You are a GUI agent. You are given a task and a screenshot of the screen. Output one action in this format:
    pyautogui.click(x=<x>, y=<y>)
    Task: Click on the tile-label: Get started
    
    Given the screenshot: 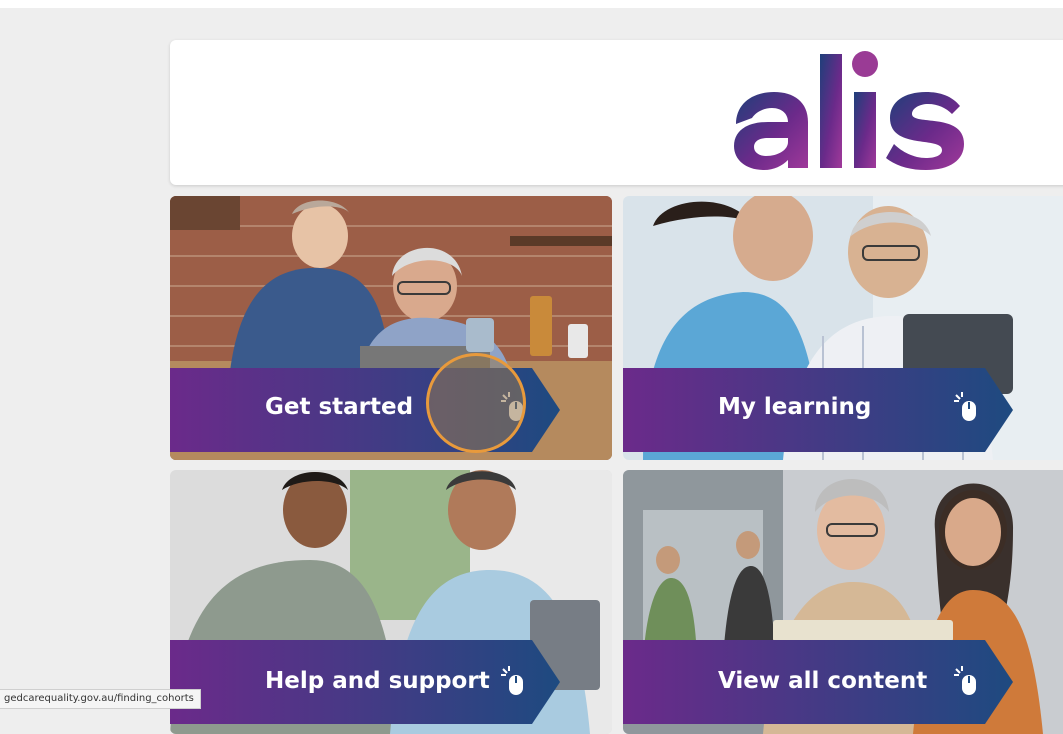 What is the action you would take?
    pyautogui.click(x=339, y=407)
    